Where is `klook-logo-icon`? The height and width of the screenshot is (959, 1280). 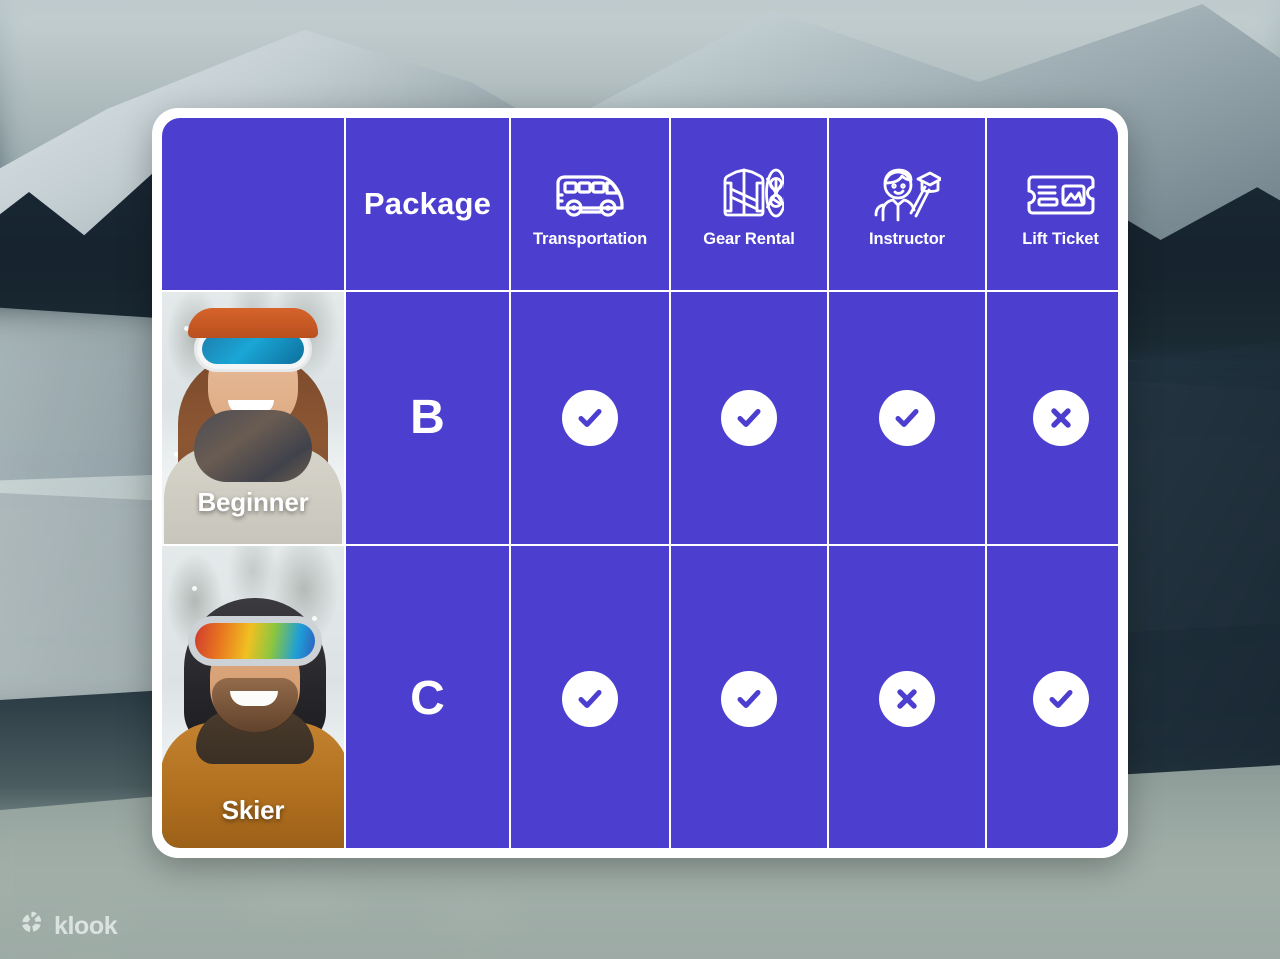 klook-logo-icon is located at coordinates (31, 926).